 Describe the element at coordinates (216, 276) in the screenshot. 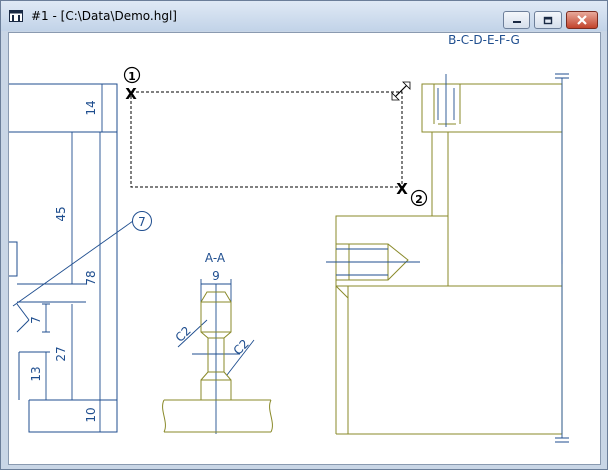

I see `dim-9: 9` at that location.